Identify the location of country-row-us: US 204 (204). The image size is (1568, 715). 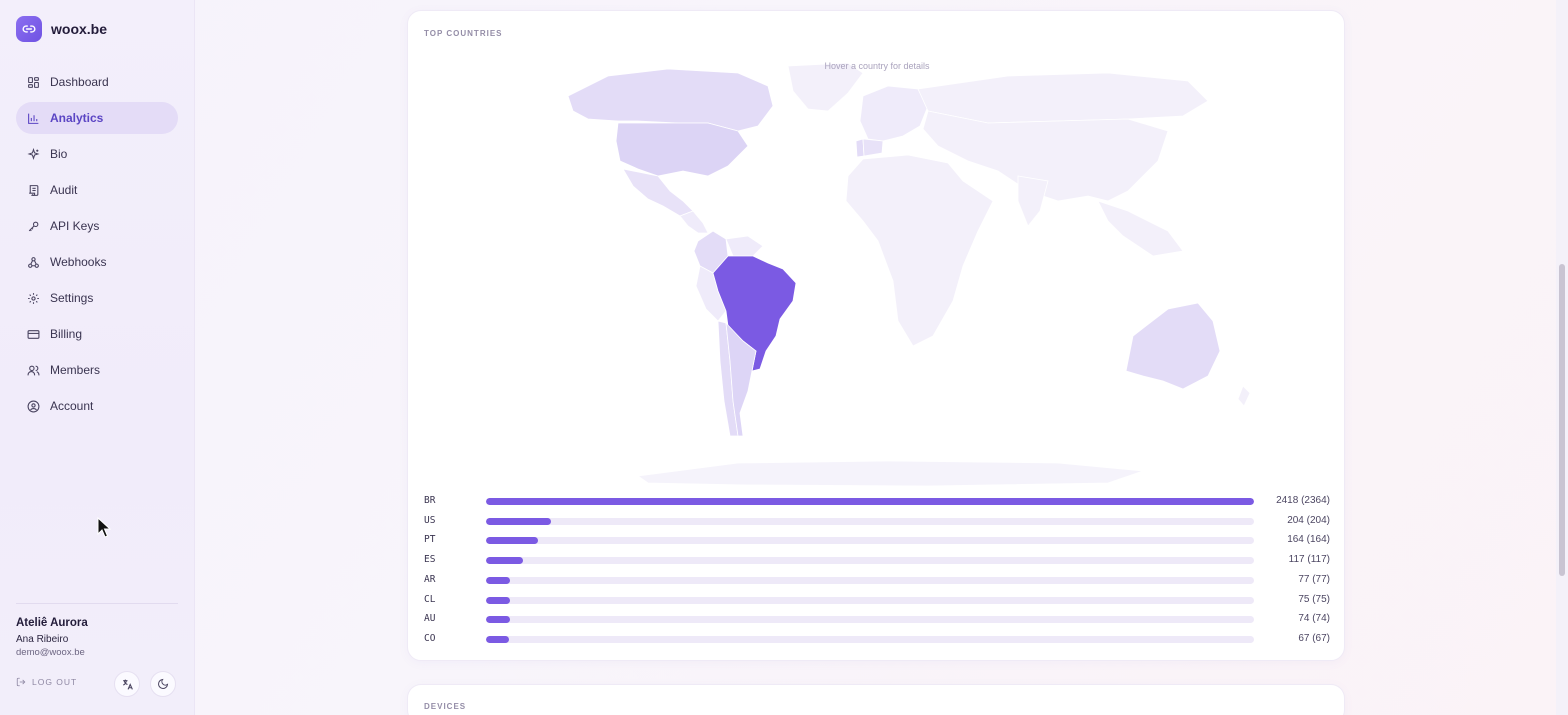
(877, 521).